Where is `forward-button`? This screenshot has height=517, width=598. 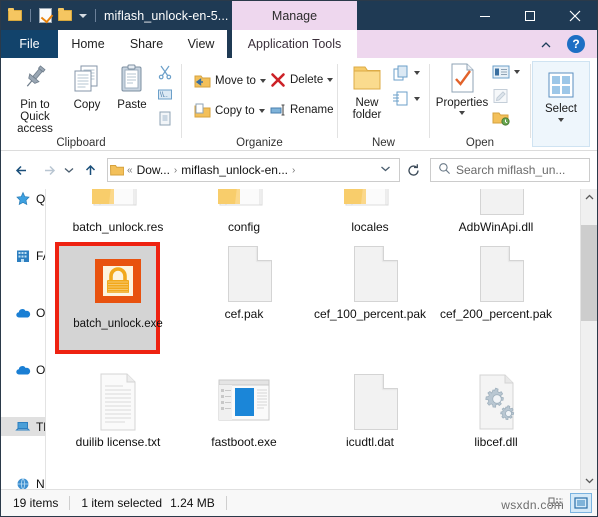
forward-button is located at coordinates (48, 170).